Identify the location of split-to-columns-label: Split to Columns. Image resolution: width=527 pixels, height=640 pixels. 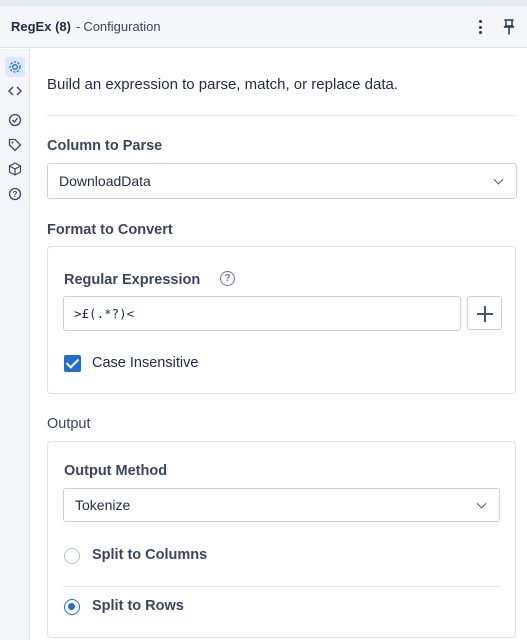
(150, 555).